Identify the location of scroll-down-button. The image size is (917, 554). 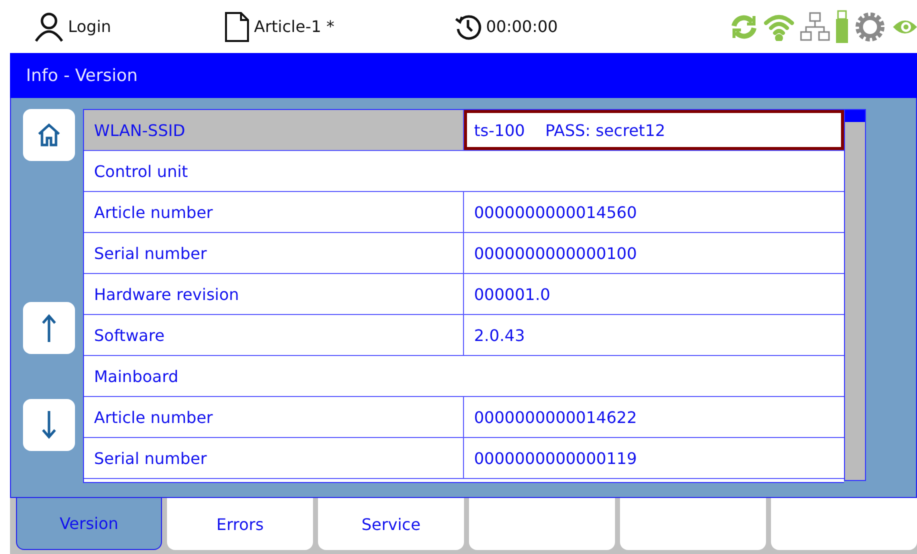
(49, 425).